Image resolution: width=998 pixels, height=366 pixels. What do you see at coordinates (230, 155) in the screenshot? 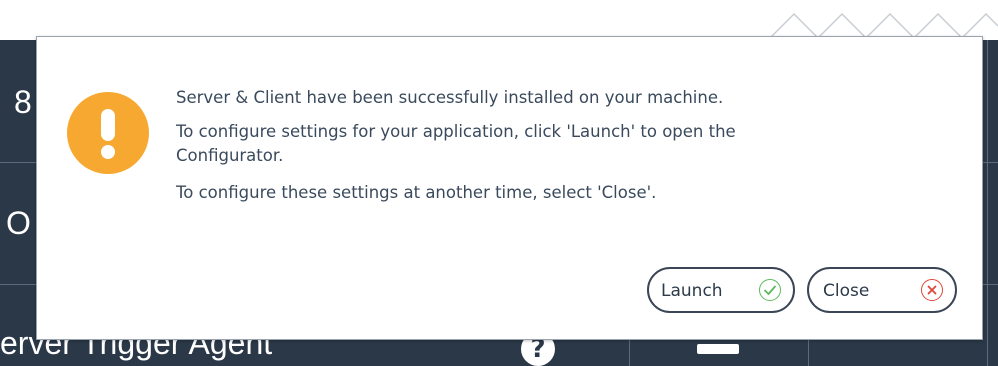
I see `dialog-message-line: Configurator.` at bounding box center [230, 155].